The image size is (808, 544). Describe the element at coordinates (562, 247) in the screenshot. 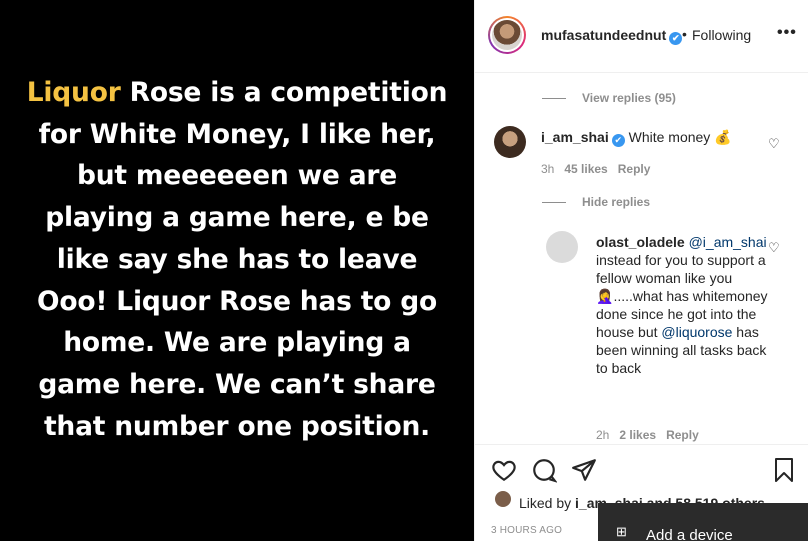

I see `commenter-avatar-olast-oladele` at that location.